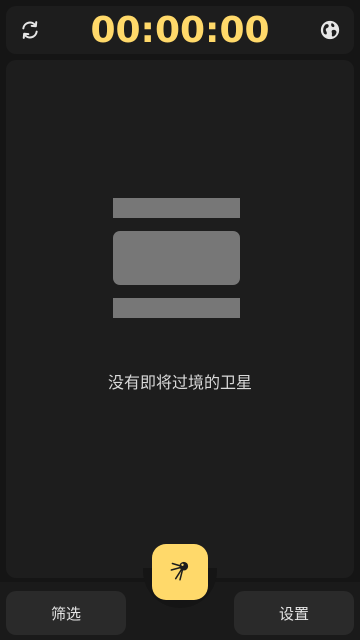 This screenshot has width=360, height=640. I want to click on countdown-timer: 00:00:00, so click(180, 30).